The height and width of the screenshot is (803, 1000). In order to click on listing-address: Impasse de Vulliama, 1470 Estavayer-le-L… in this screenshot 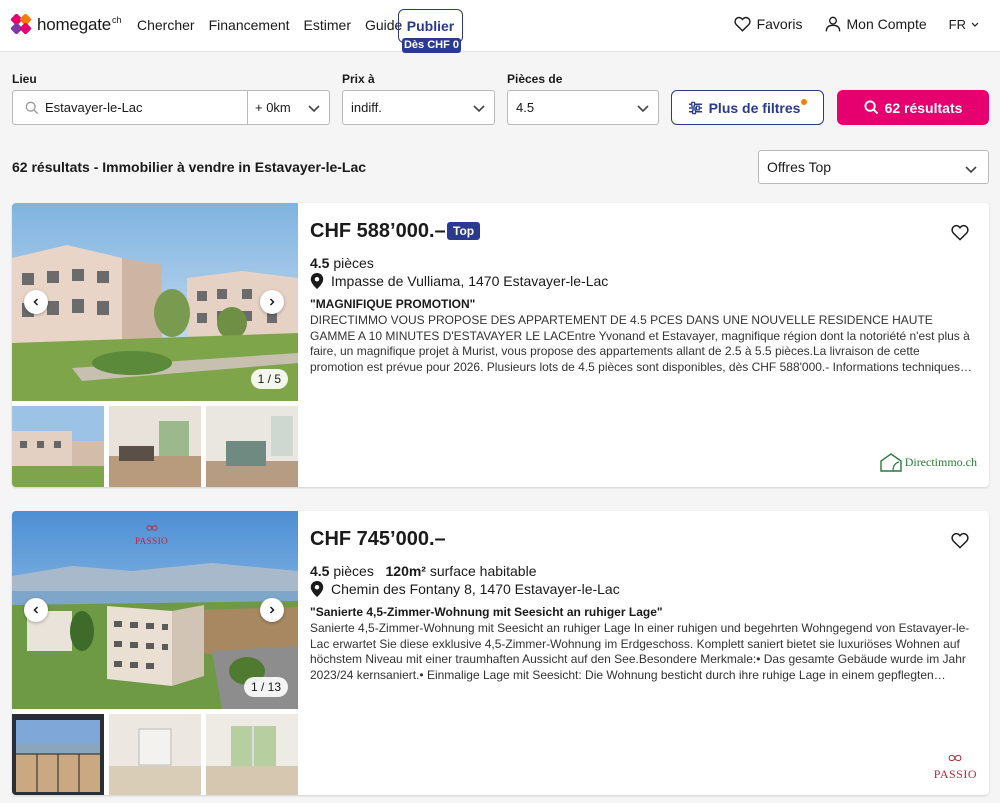, I will do `click(459, 281)`.